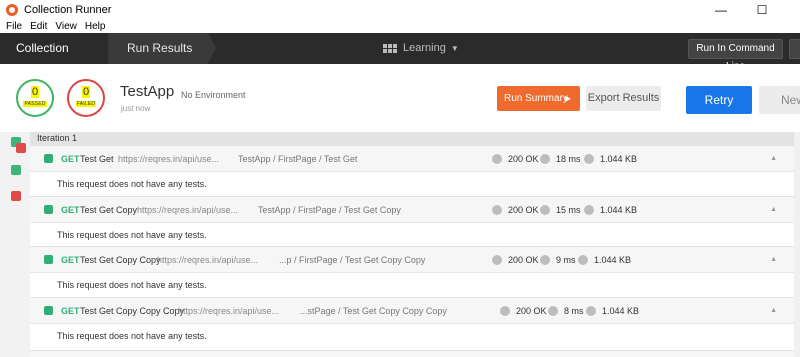  I want to click on pass-filter-marker, so click(16, 170).